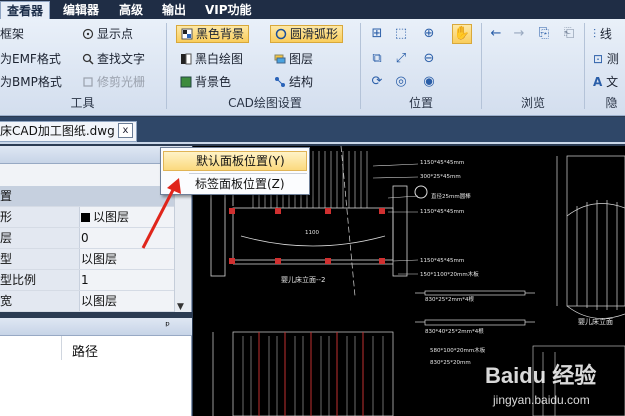  Describe the element at coordinates (280, 59) in the screenshot. I see `layers-icon` at that location.